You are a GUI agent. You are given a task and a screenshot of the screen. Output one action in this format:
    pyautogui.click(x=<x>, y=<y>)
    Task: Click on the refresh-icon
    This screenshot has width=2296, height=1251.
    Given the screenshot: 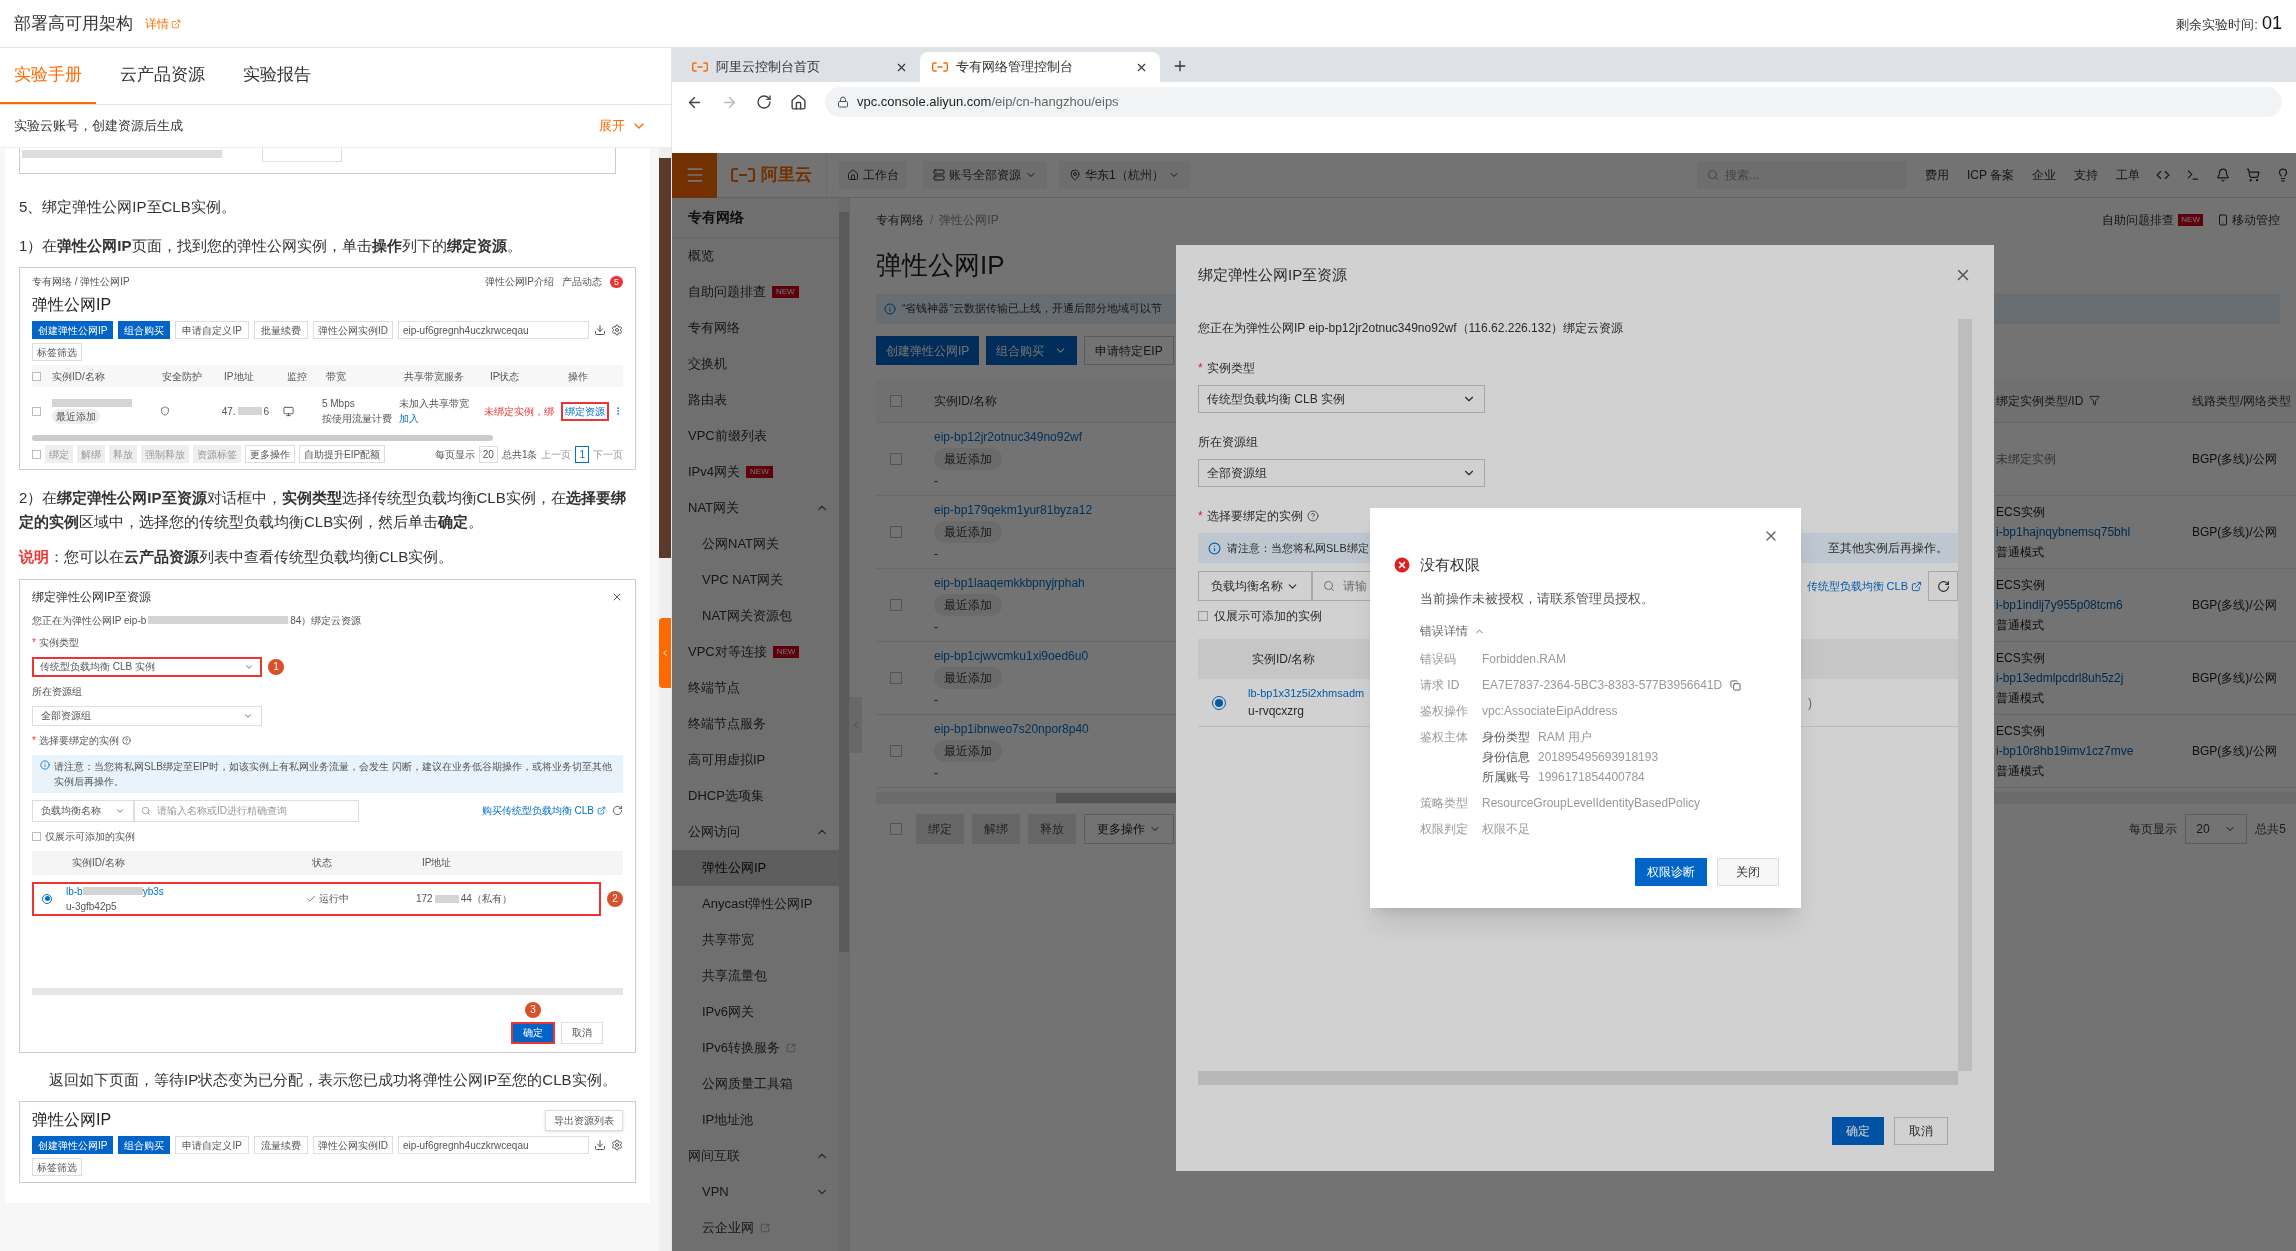 What is the action you would take?
    pyautogui.click(x=617, y=810)
    